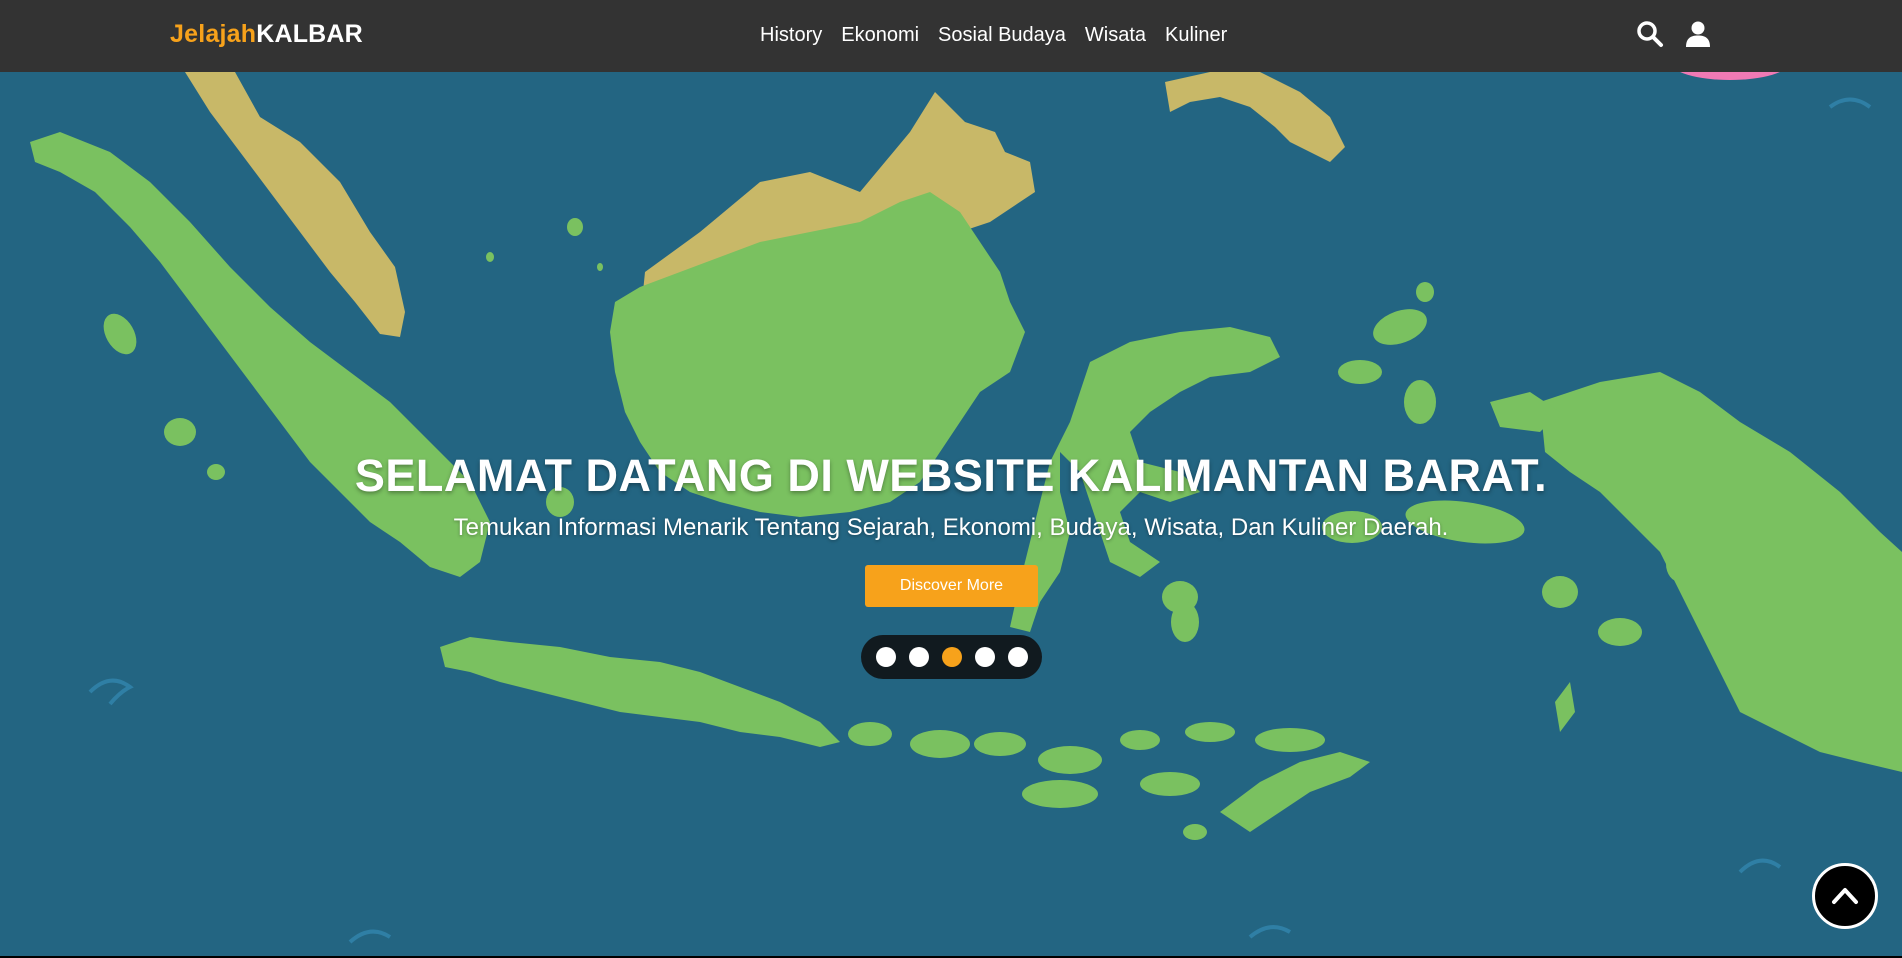  I want to click on nav-item-wisata: Wisata, so click(1115, 35).